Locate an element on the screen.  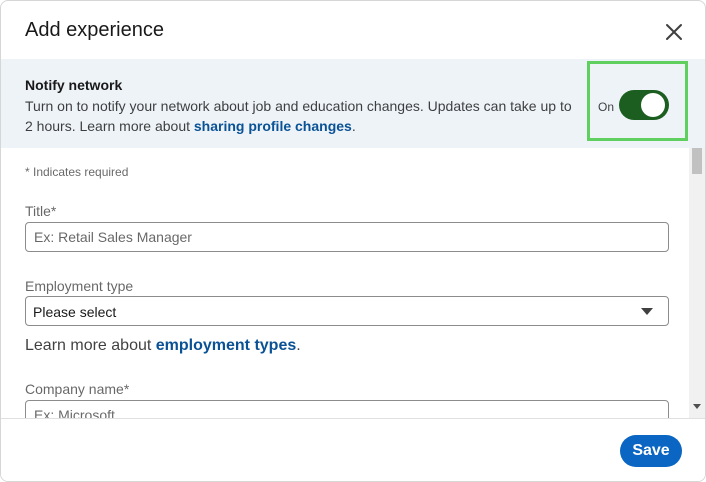
save-button: Save is located at coordinates (651, 451).